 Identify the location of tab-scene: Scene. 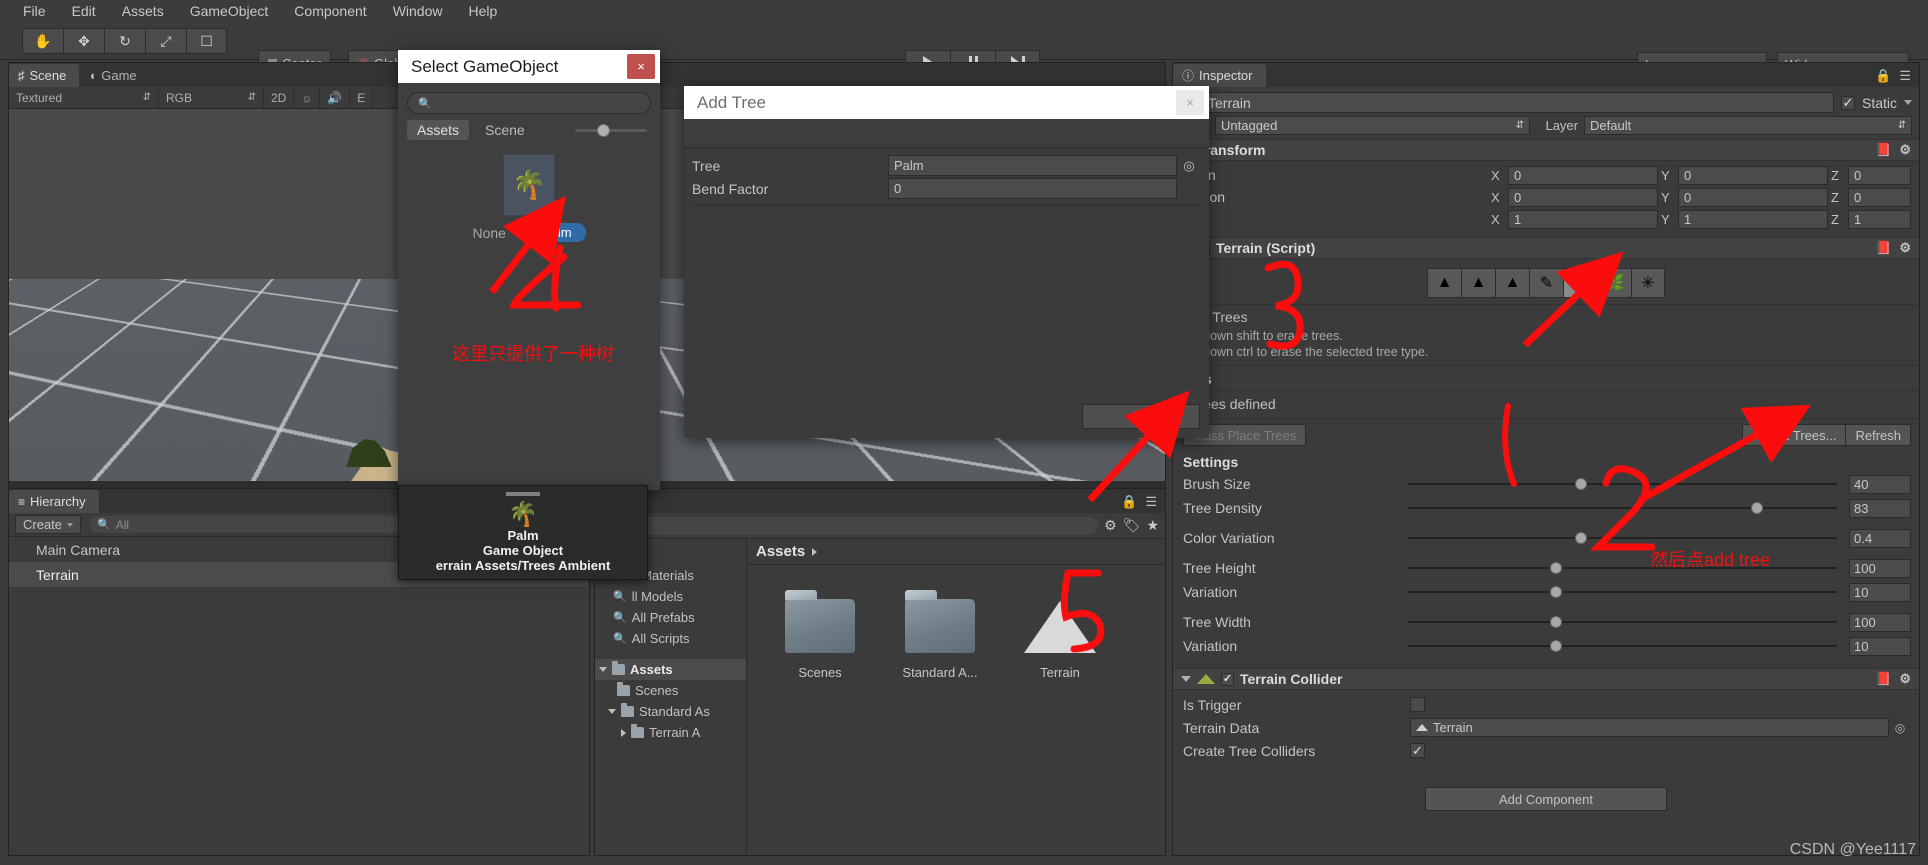
(505, 130).